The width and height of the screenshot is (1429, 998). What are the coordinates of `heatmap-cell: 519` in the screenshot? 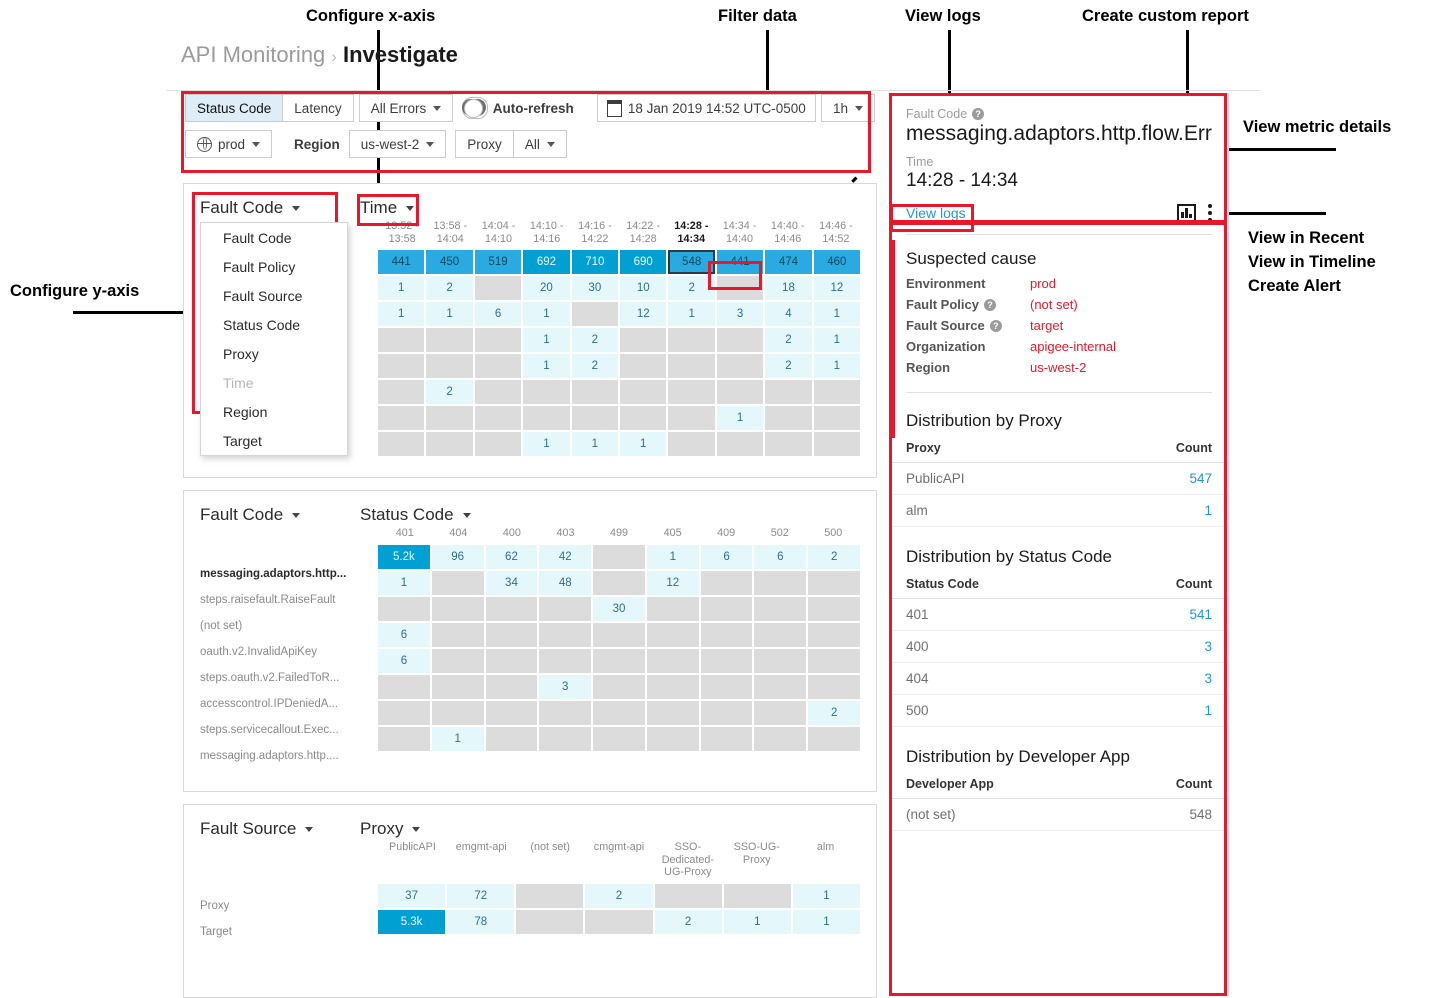 It's located at (498, 262).